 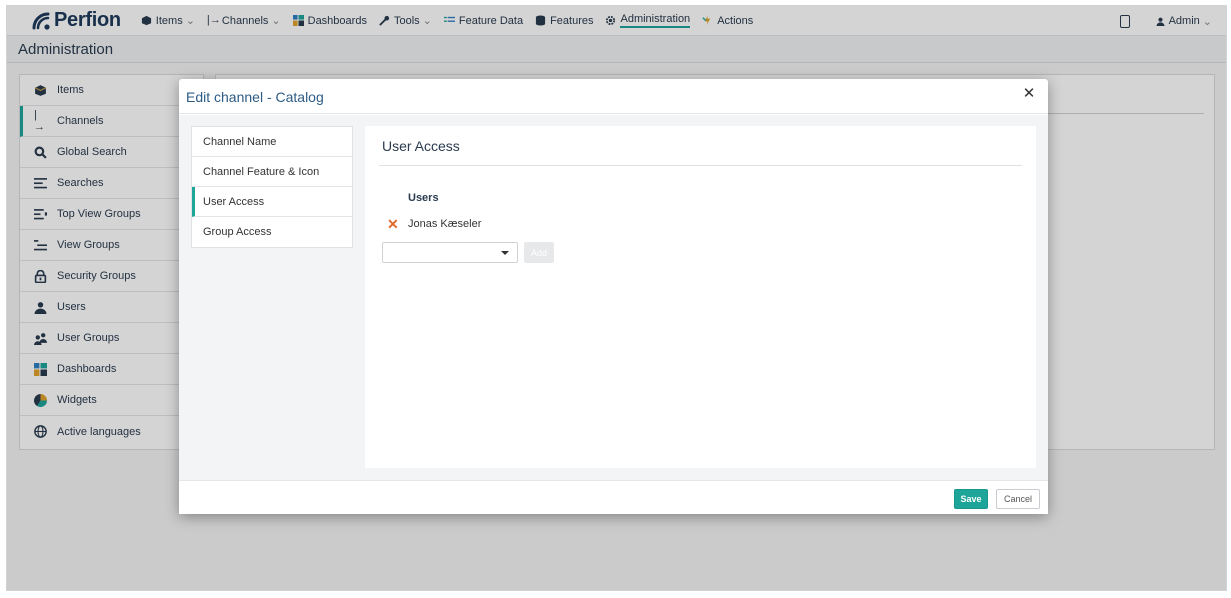 What do you see at coordinates (971, 499) in the screenshot?
I see `save-button: Save` at bounding box center [971, 499].